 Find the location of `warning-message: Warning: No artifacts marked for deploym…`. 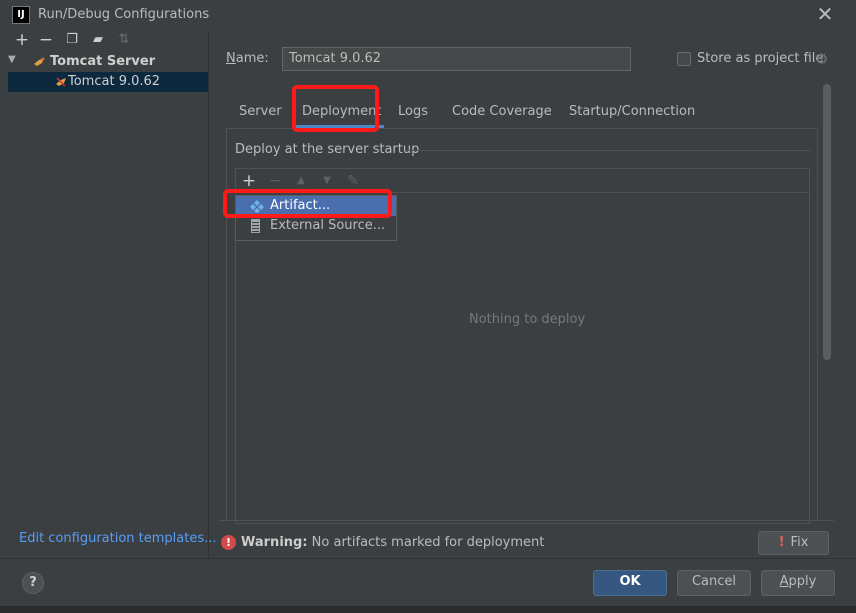

warning-message: Warning: No artifacts marked for deploym… is located at coordinates (392, 542).